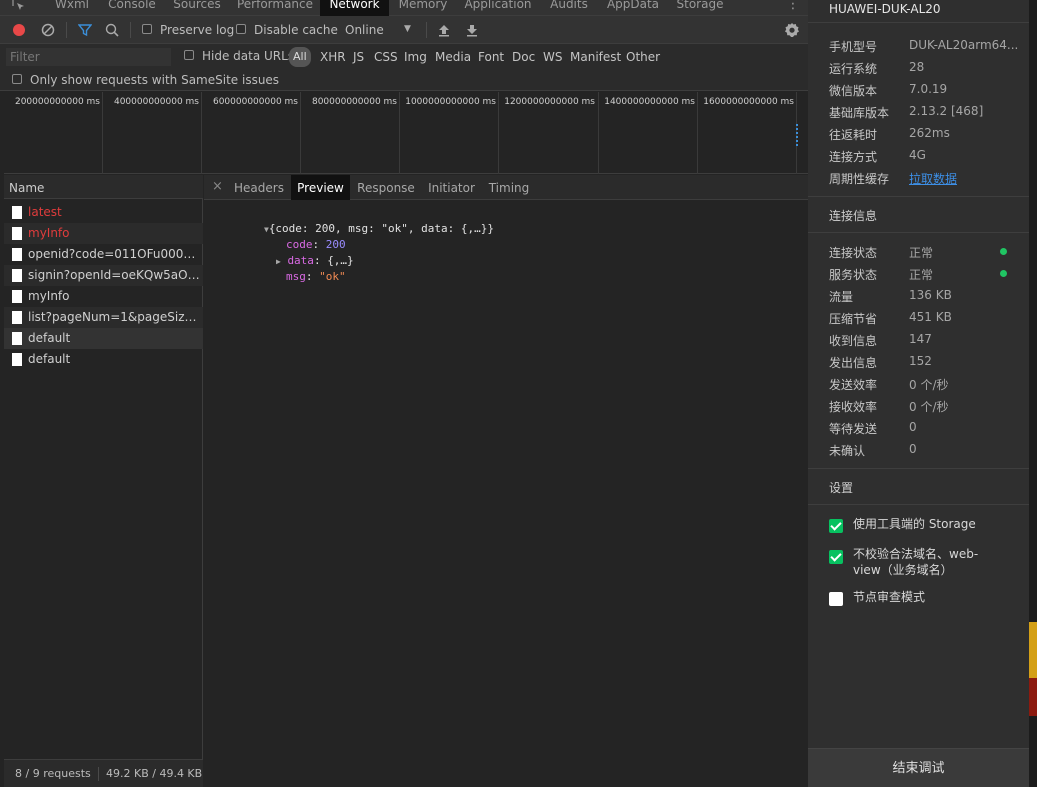 Image resolution: width=1037 pixels, height=787 pixels. I want to click on timeline-tick-label: 1600000000000 ms, so click(748, 102).